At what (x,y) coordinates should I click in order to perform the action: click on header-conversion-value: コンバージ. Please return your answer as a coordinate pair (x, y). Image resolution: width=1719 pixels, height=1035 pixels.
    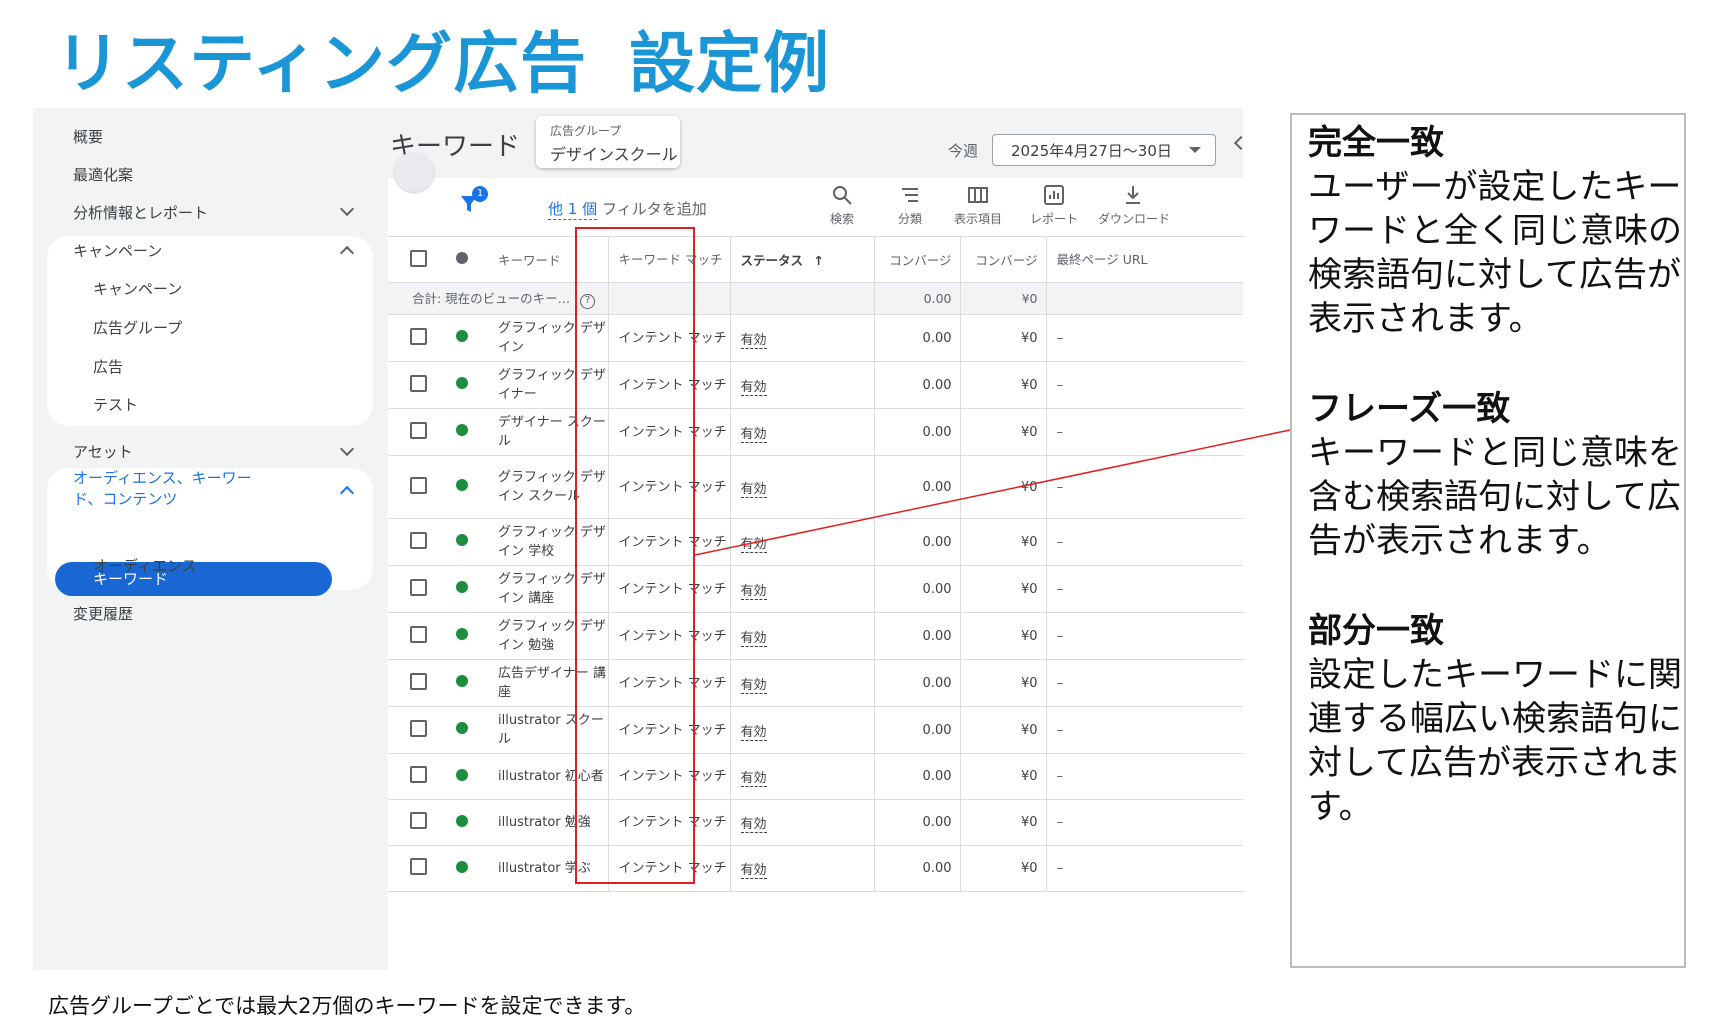
    Looking at the image, I should click on (1003, 259).